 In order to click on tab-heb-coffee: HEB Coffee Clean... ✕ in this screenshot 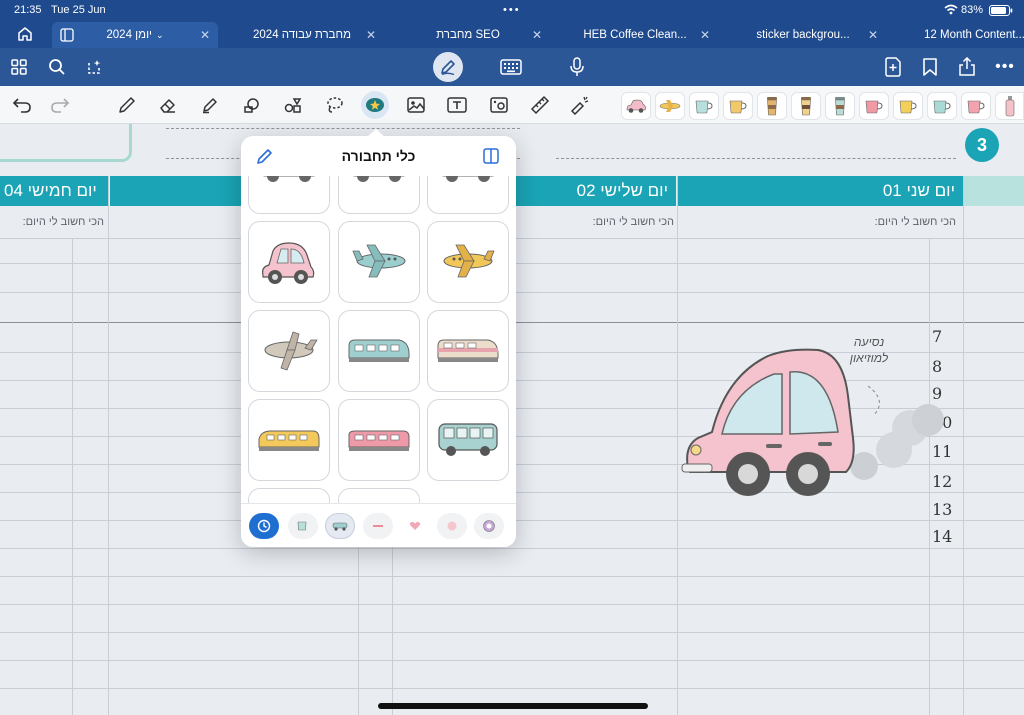, I will do `click(635, 35)`.